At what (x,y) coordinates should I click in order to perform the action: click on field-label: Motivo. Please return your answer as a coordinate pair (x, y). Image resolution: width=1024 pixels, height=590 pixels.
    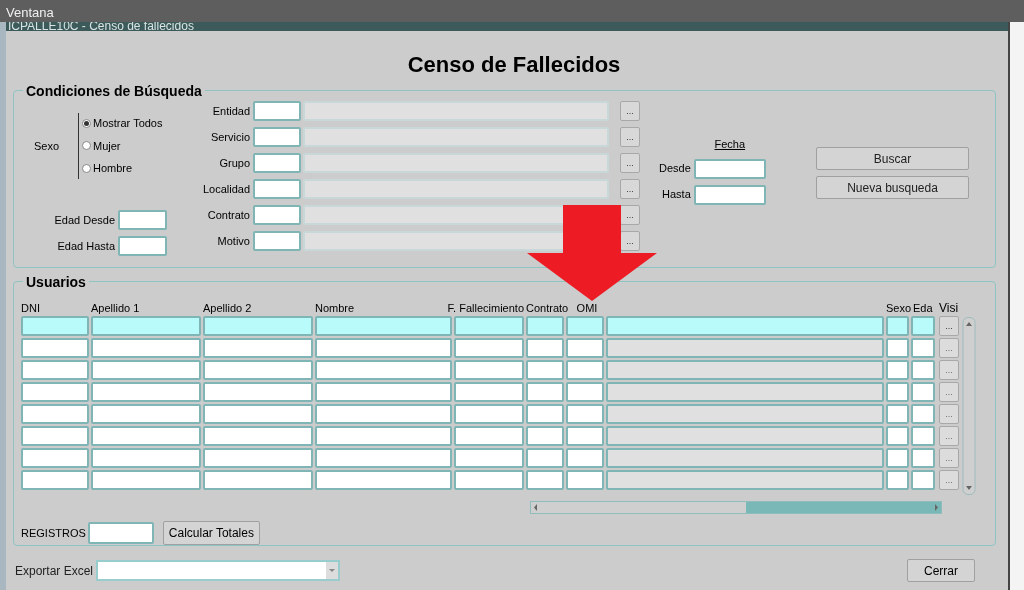
    Looking at the image, I should click on (233, 241).